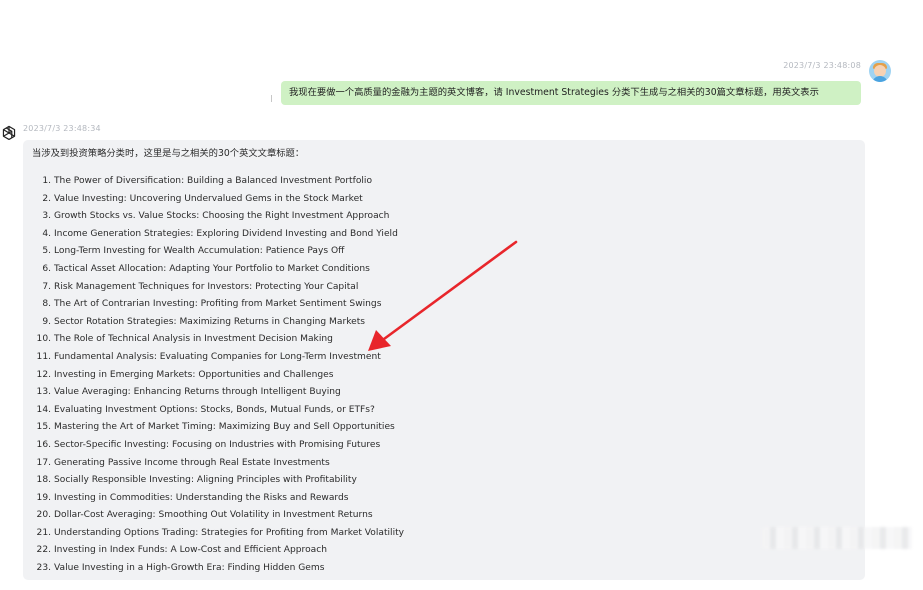 This screenshot has height=590, width=923. Describe the element at coordinates (43, 497) in the screenshot. I see `list-item-number: 19.` at that location.